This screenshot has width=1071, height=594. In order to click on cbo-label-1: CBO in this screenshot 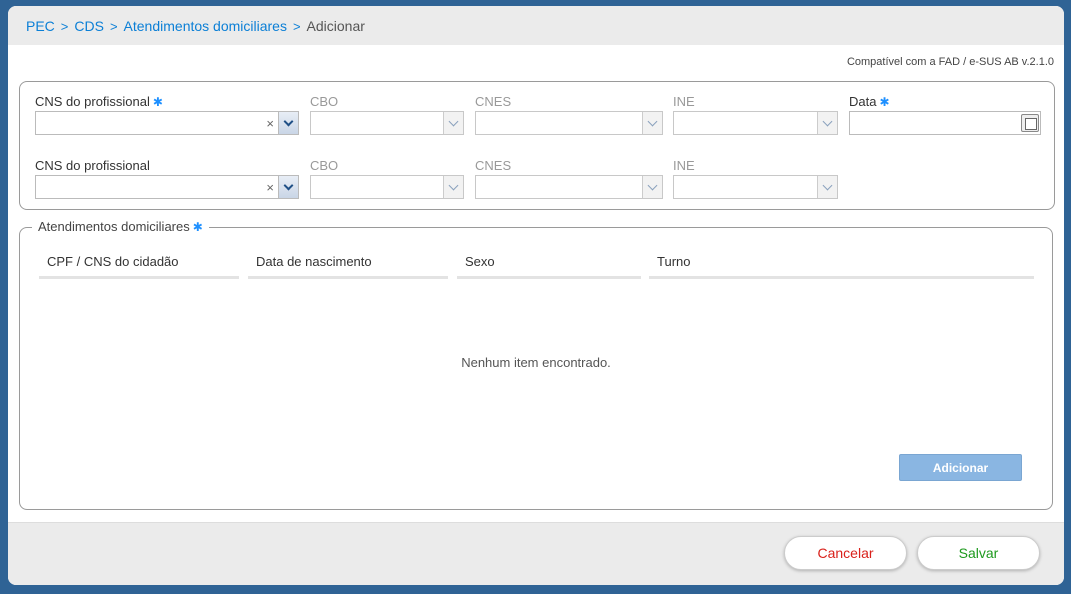, I will do `click(324, 101)`.